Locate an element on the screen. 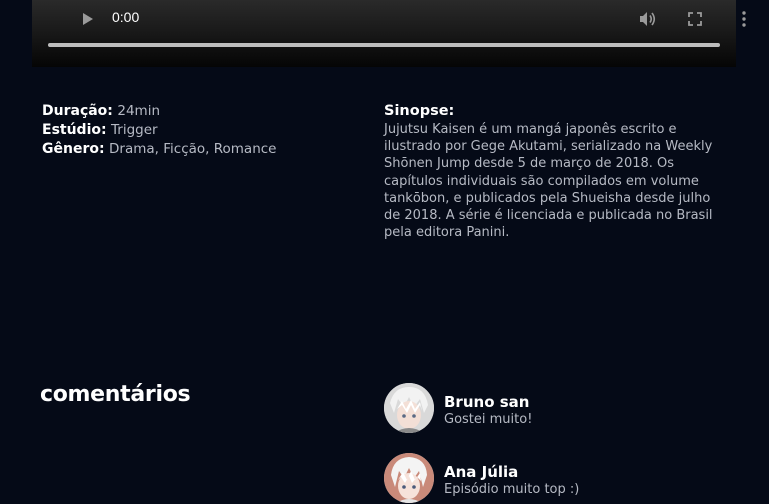 This screenshot has height=504, width=769. studio-row: Estúdio: Trigger is located at coordinates (159, 130).